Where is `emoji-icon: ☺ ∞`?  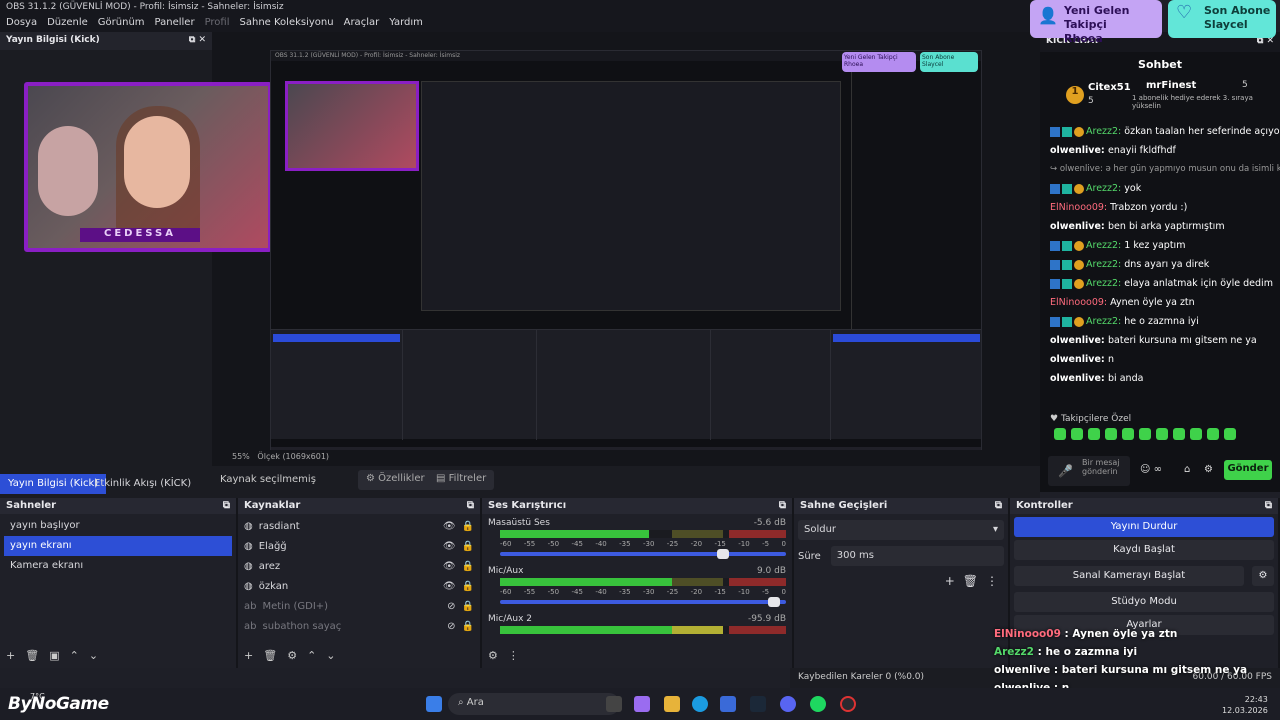 emoji-icon: ☺ ∞ is located at coordinates (1151, 469).